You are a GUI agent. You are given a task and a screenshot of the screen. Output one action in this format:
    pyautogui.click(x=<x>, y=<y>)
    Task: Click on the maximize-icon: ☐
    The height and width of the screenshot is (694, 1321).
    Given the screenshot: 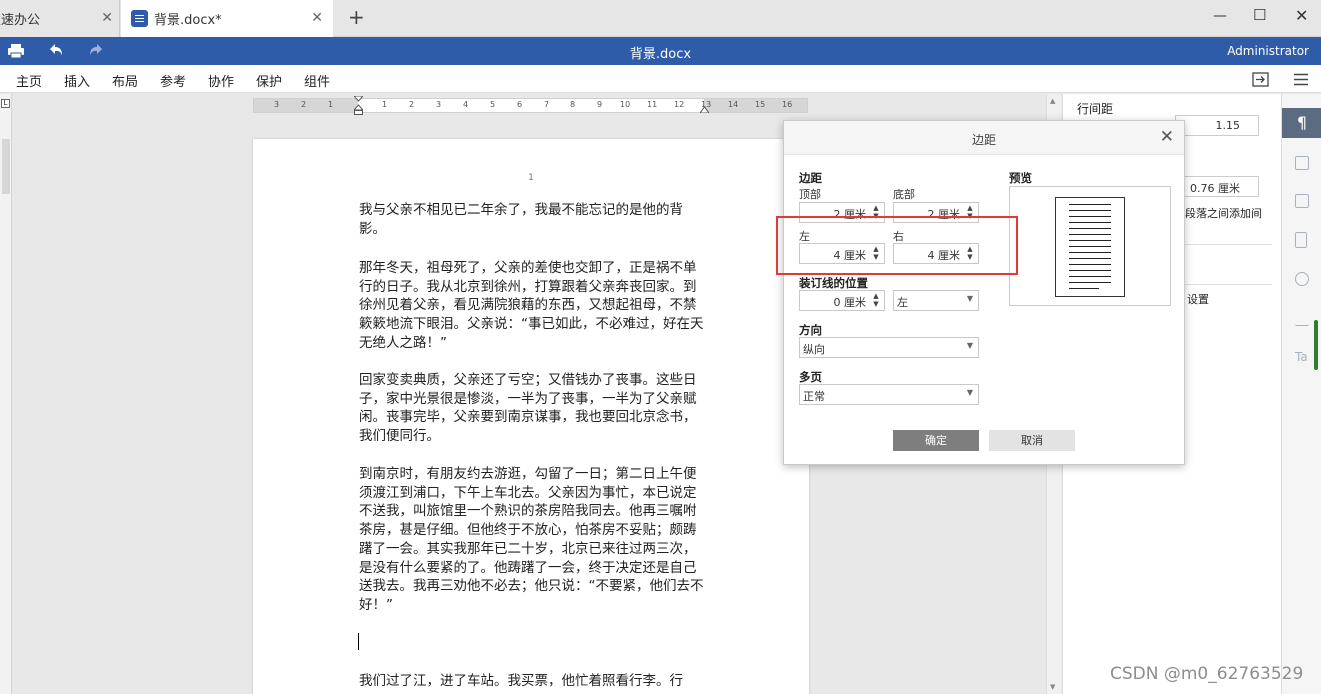 What is the action you would take?
    pyautogui.click(x=1259, y=15)
    